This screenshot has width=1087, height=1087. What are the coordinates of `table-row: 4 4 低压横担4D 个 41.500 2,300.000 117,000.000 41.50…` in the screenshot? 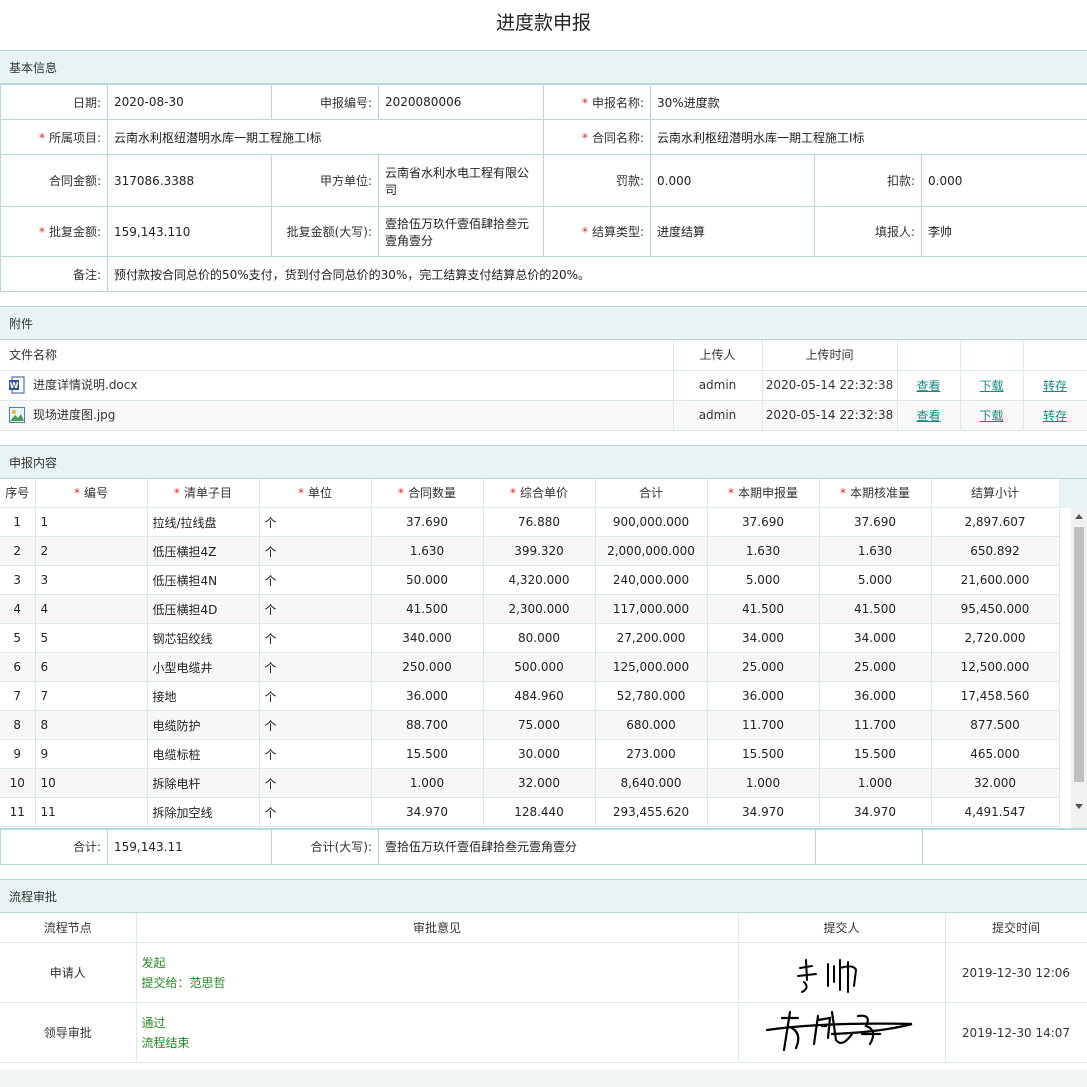 It's located at (530, 609).